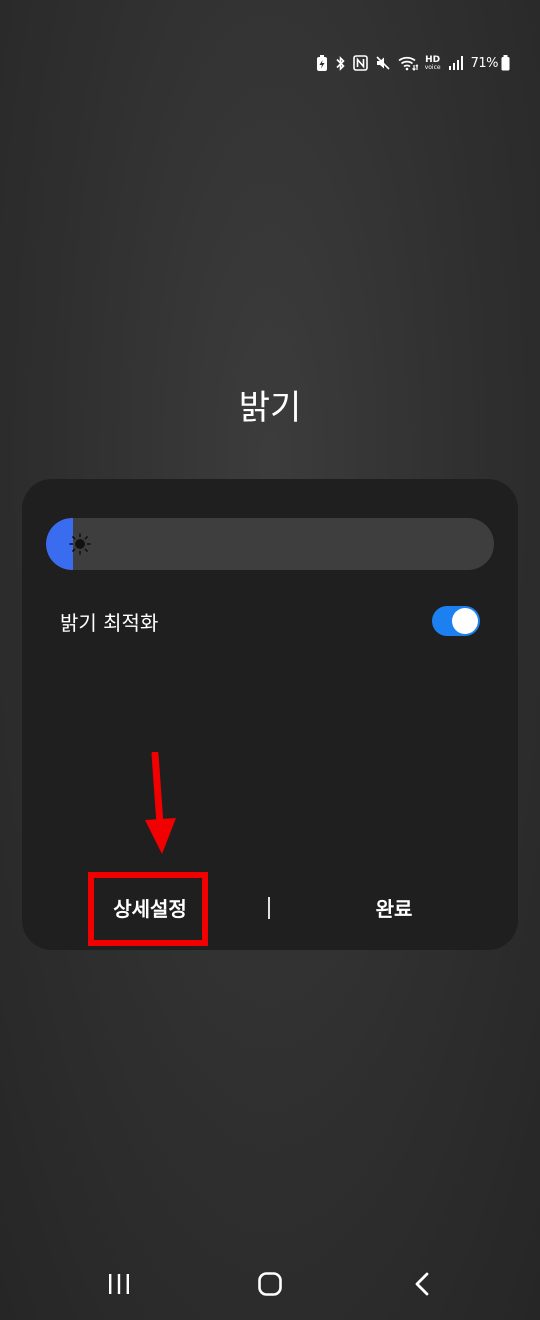 Image resolution: width=540 pixels, height=1320 pixels. I want to click on adaptive-brightness-label: 밝기 최적화, so click(109, 622).